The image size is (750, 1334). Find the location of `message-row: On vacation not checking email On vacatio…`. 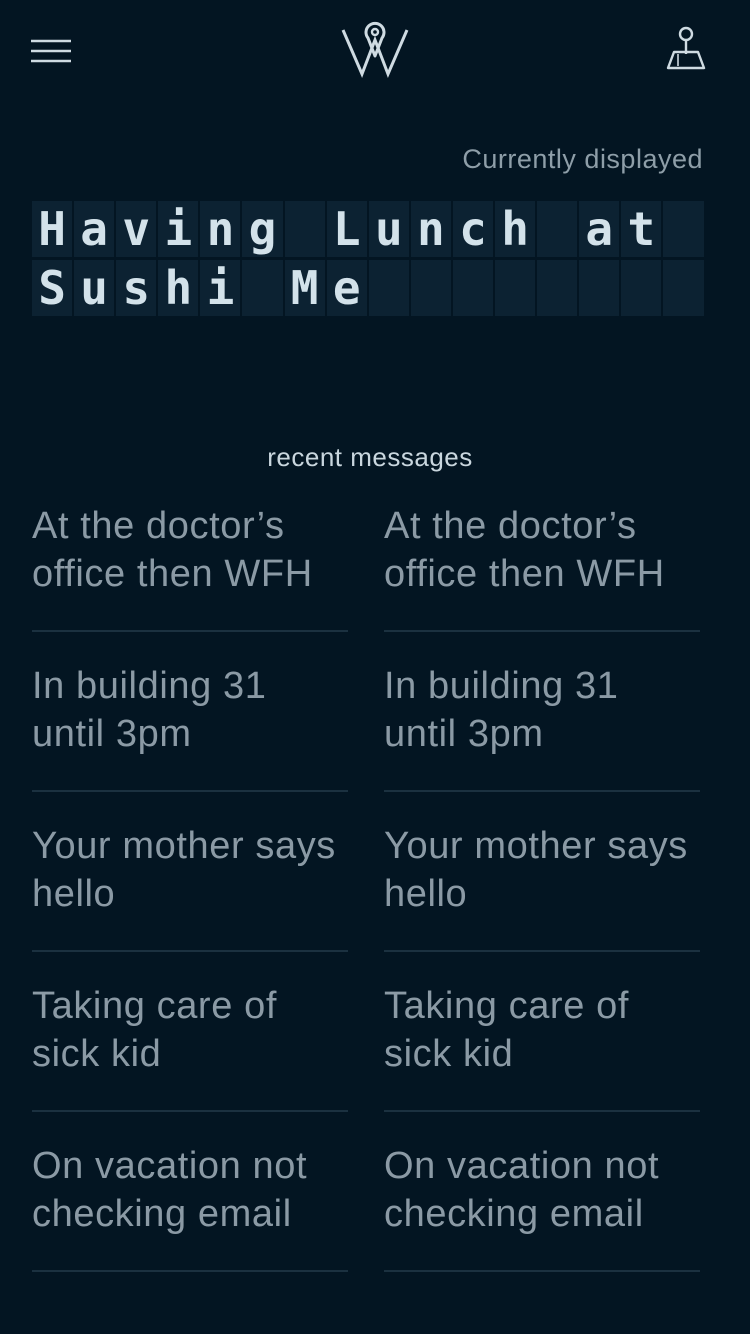

message-row: On vacation not checking email On vacatio… is located at coordinates (366, 1220).